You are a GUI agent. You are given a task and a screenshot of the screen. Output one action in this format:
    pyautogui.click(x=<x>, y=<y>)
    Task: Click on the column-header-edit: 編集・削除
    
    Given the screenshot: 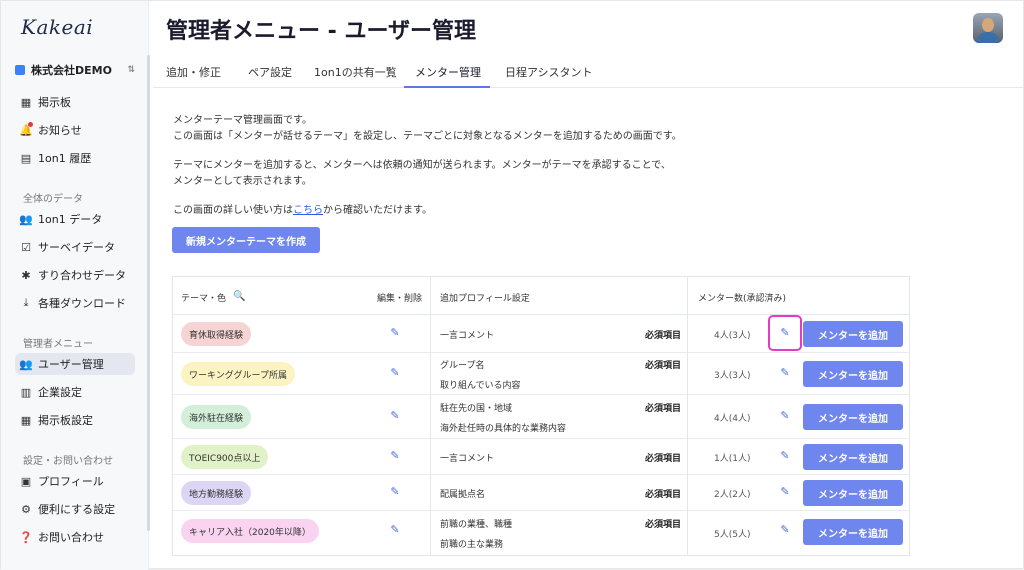 What is the action you would take?
    pyautogui.click(x=400, y=299)
    